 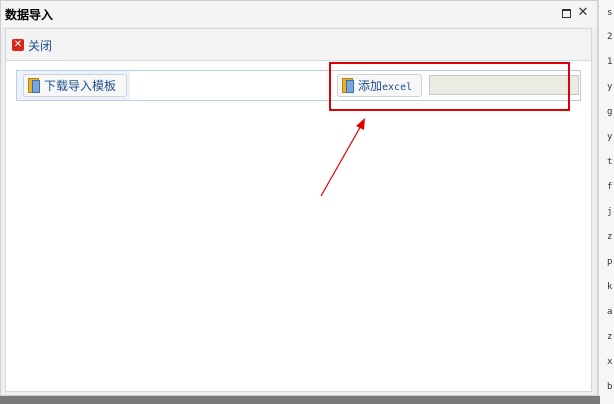 What do you see at coordinates (610, 312) in the screenshot?
I see `bg-text-line: a` at bounding box center [610, 312].